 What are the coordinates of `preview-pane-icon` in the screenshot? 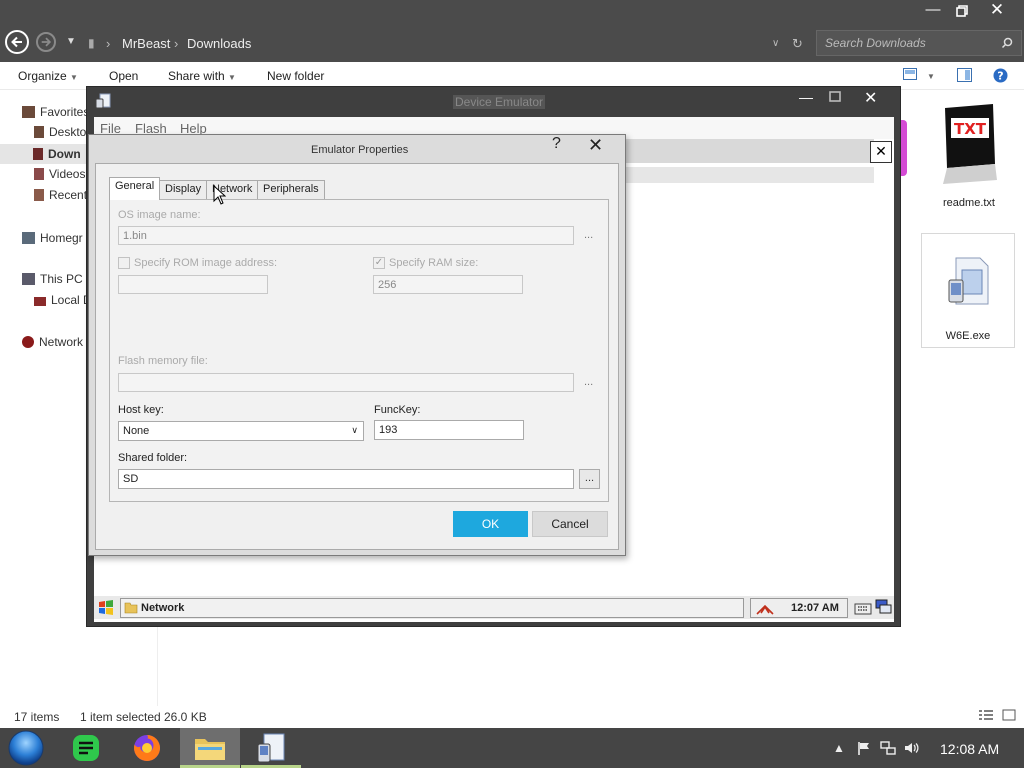 It's located at (964, 76).